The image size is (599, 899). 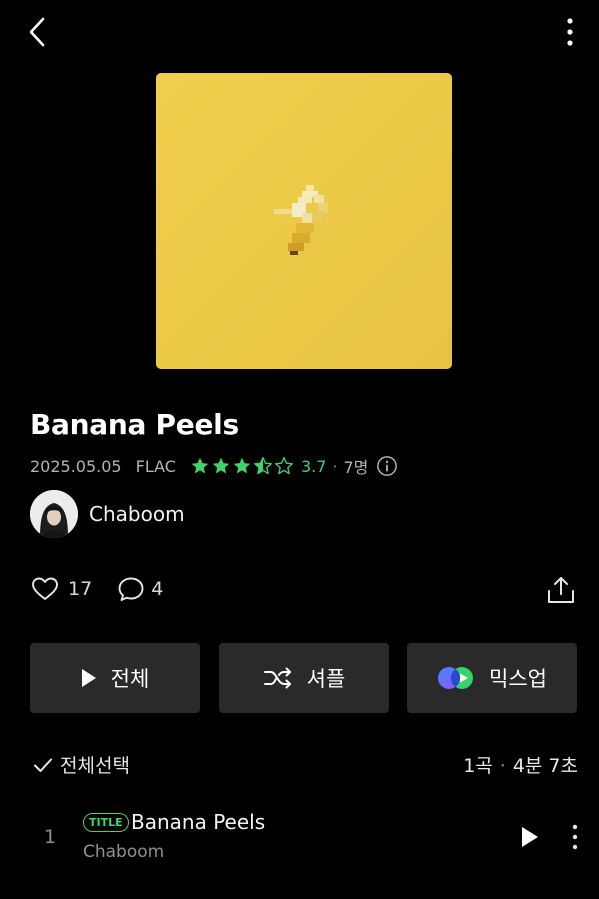 I want to click on share-button, so click(x=561, y=590).